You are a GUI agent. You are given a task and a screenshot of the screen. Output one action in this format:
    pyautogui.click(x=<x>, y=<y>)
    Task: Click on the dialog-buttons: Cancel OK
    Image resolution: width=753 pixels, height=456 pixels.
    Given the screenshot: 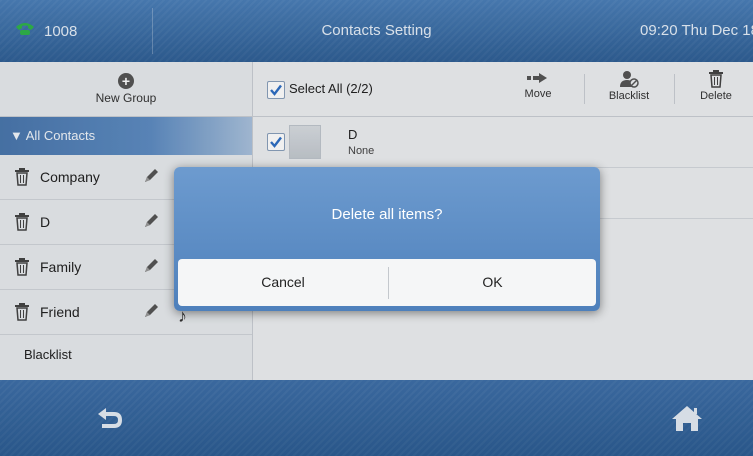 What is the action you would take?
    pyautogui.click(x=387, y=282)
    